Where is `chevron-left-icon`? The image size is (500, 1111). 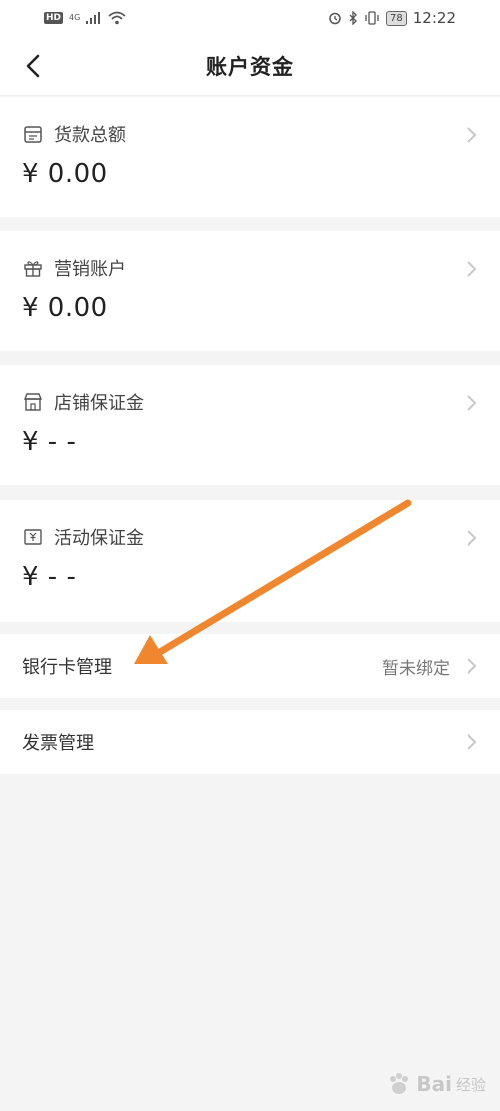 chevron-left-icon is located at coordinates (33, 66).